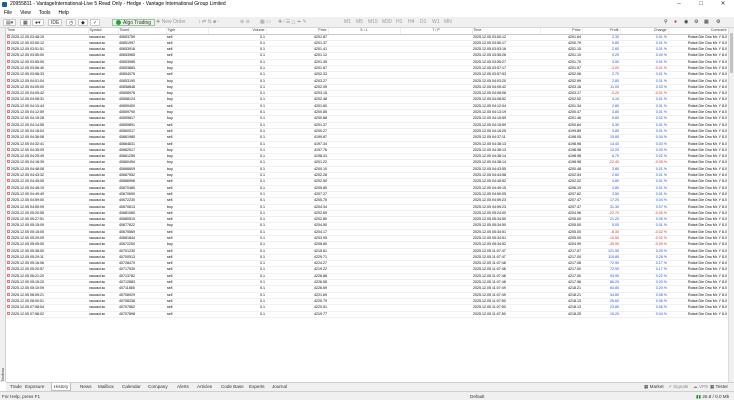 The image size is (734, 400). What do you see at coordinates (297, 314) in the screenshot?
I see `table-cell: 4219.77` at bounding box center [297, 314].